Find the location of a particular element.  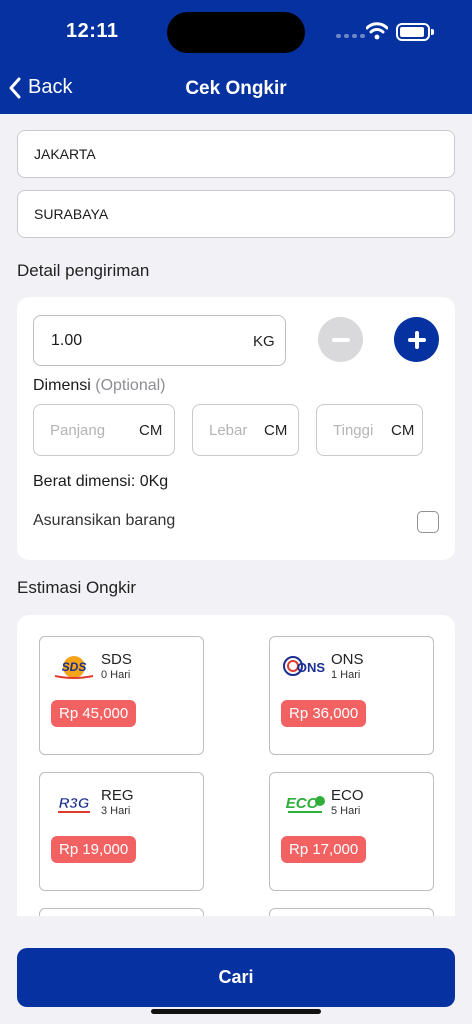

page-title: Cek Ongkir is located at coordinates (236, 88).